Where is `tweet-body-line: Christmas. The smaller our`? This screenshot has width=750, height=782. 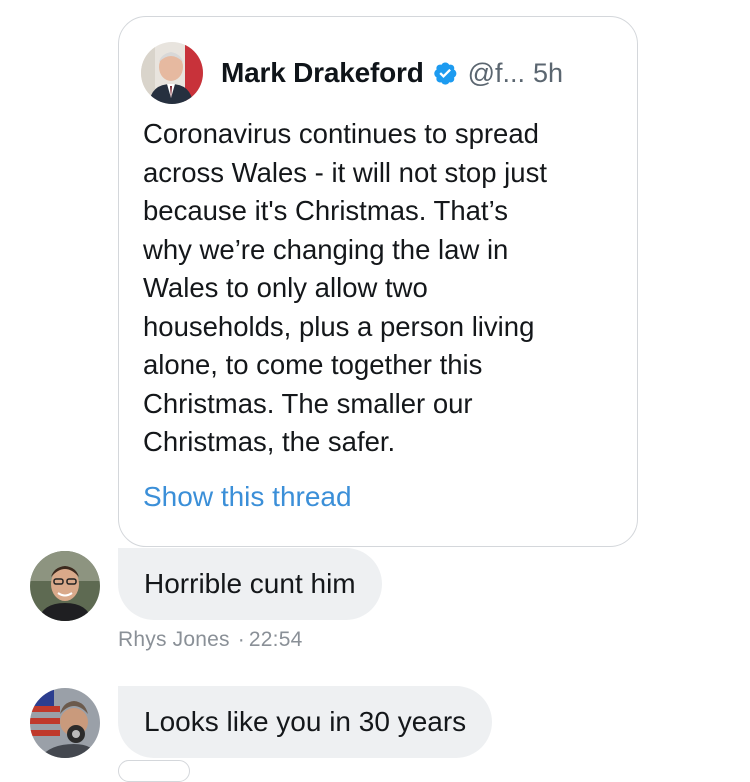
tweet-body-line: Christmas. The smaller our is located at coordinates (308, 403).